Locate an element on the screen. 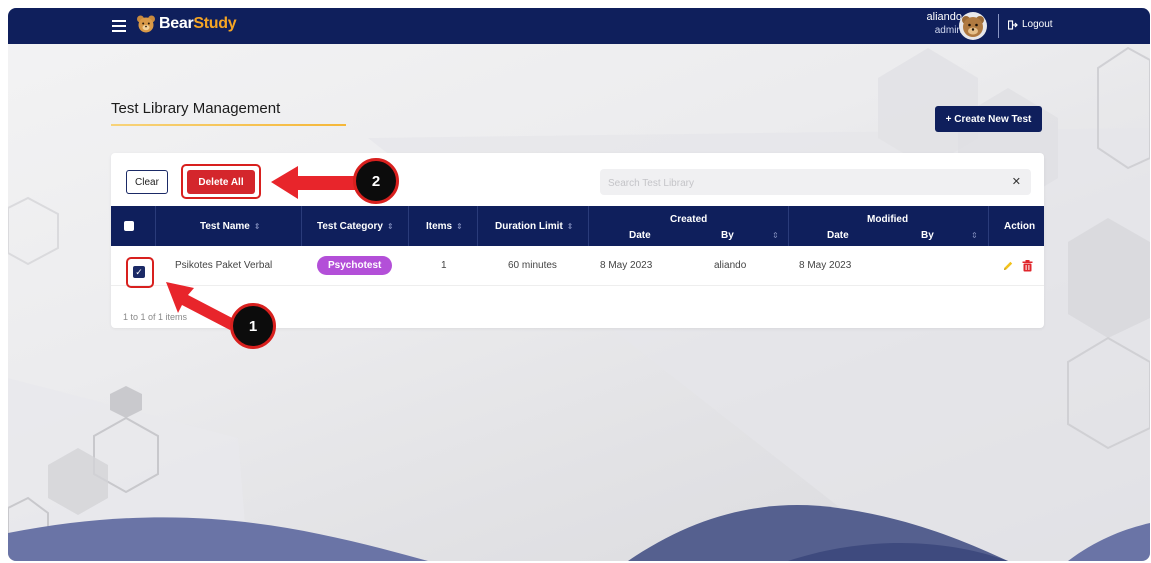 The width and height of the screenshot is (1151, 563). column-group-created: Created is located at coordinates (689, 219).